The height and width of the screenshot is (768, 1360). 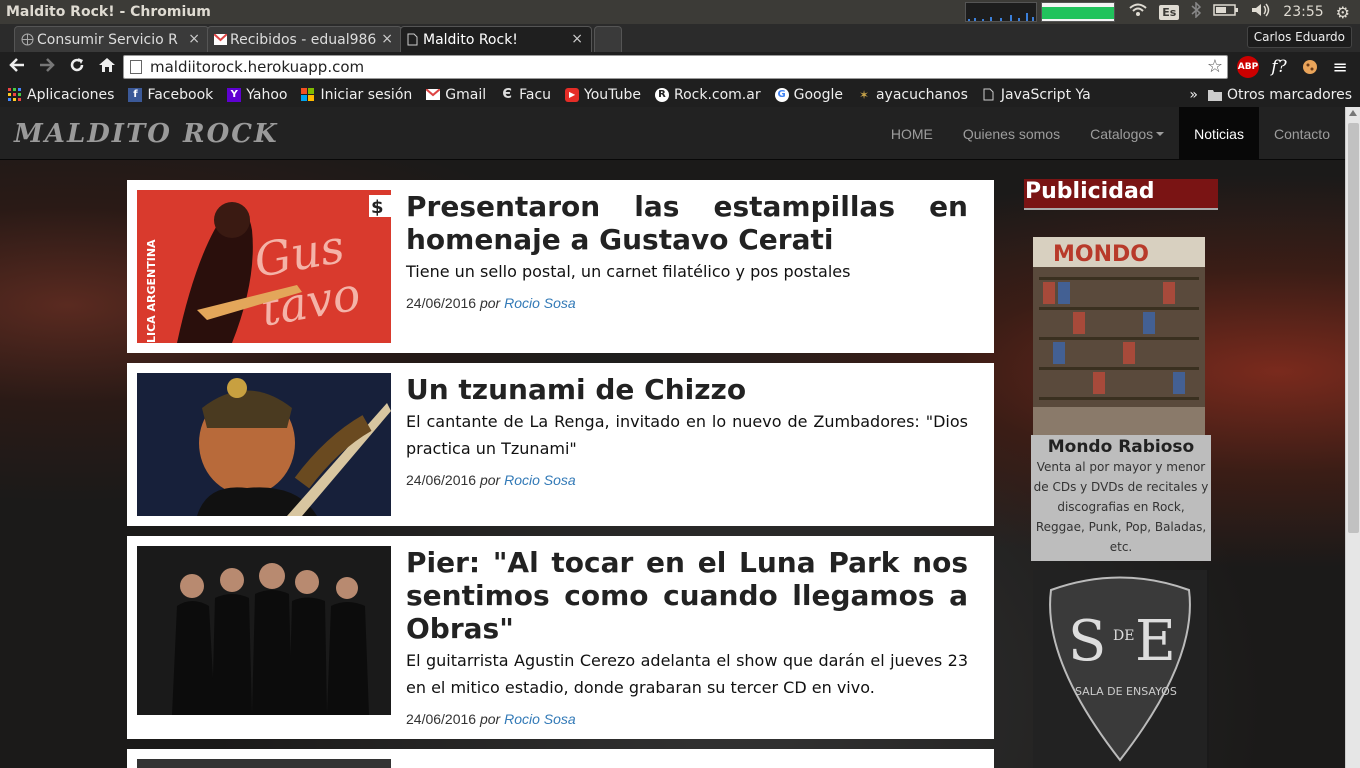 I want to click on home-icon, so click(x=107, y=67).